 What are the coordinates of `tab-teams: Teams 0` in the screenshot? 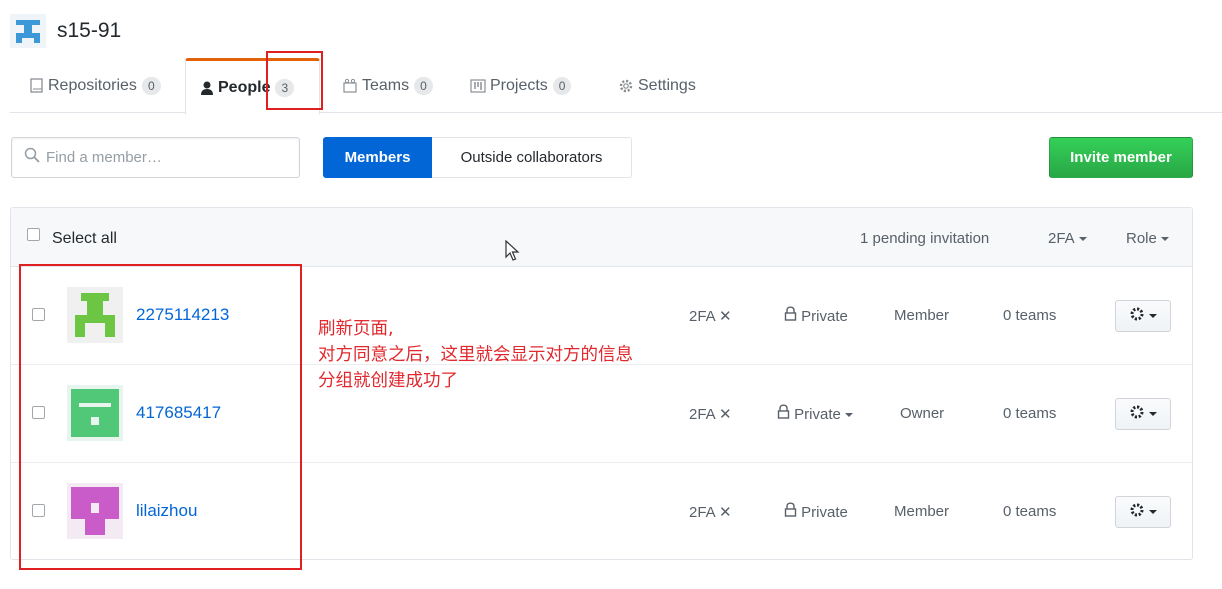 It's located at (387, 86).